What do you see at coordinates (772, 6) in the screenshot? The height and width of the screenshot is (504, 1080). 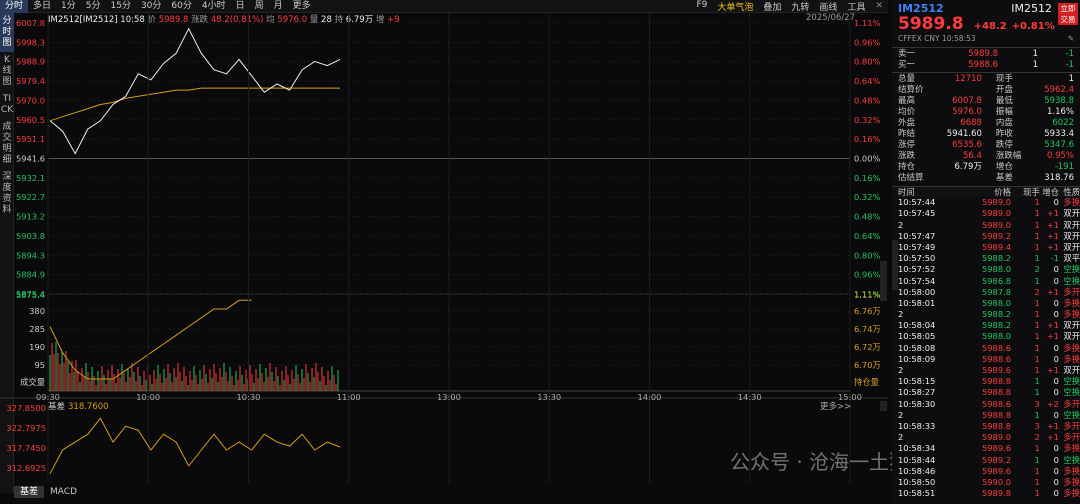 I see `tool-button-2: 叠加` at bounding box center [772, 6].